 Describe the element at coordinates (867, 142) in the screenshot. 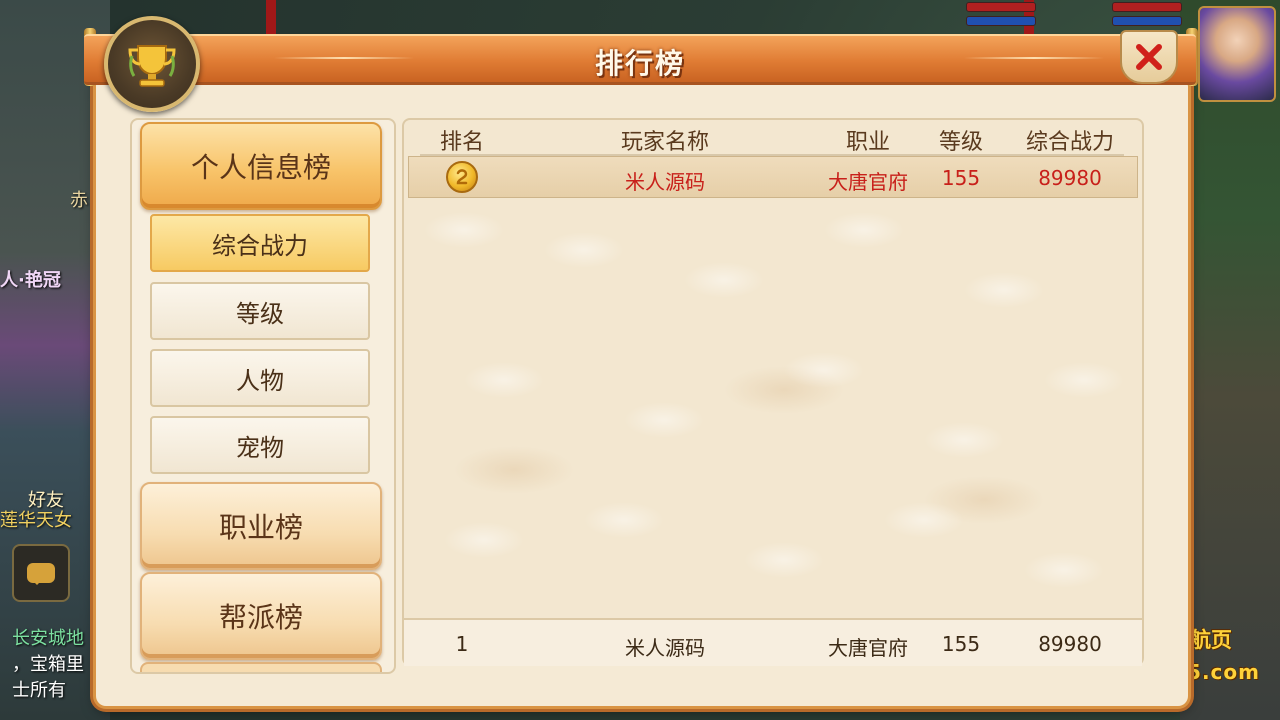

I see `header-class: 职业` at that location.